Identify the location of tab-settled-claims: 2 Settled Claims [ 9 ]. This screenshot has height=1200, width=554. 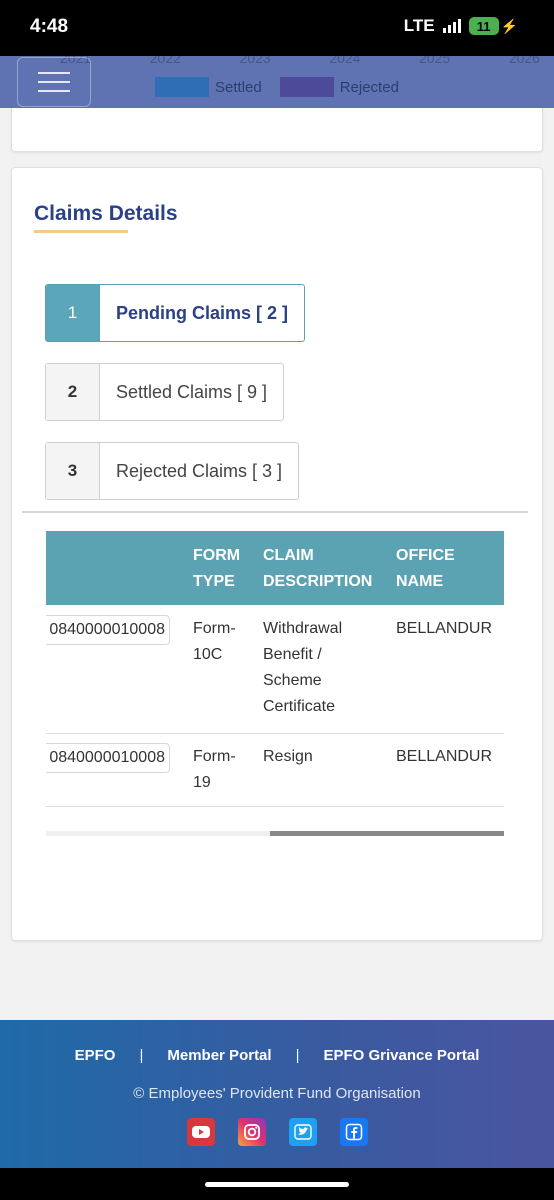
(165, 392).